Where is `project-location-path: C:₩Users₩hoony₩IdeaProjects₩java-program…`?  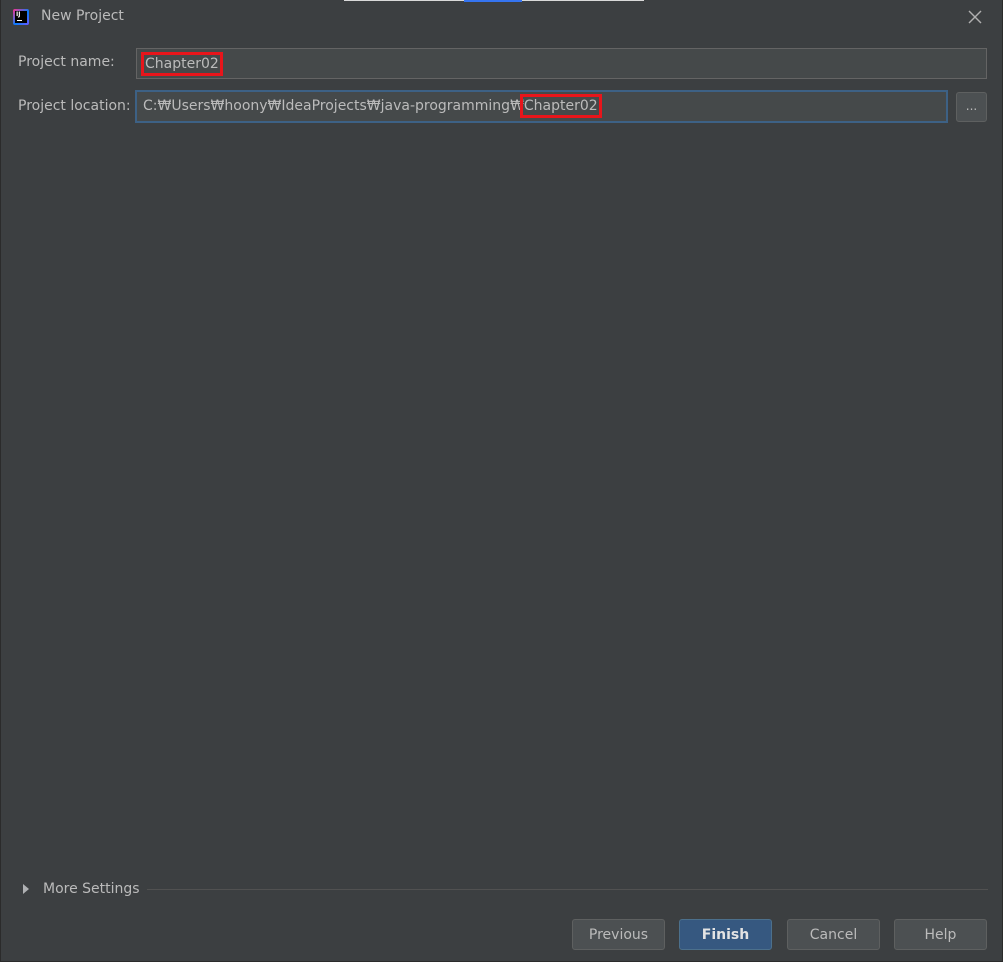 project-location-path: C:₩Users₩hoony₩IdeaProjects₩java-program… is located at coordinates (333, 106).